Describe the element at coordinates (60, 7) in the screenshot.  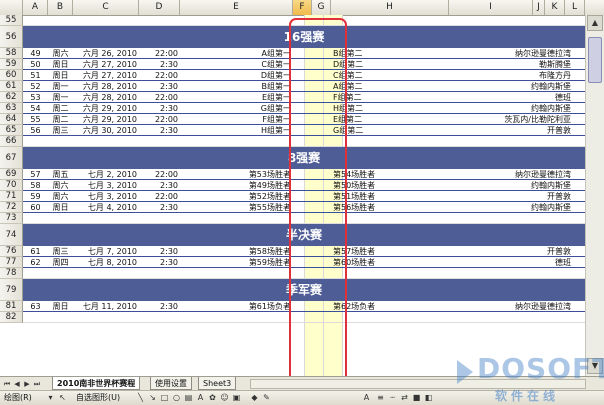
I see `column-header-b: B` at that location.